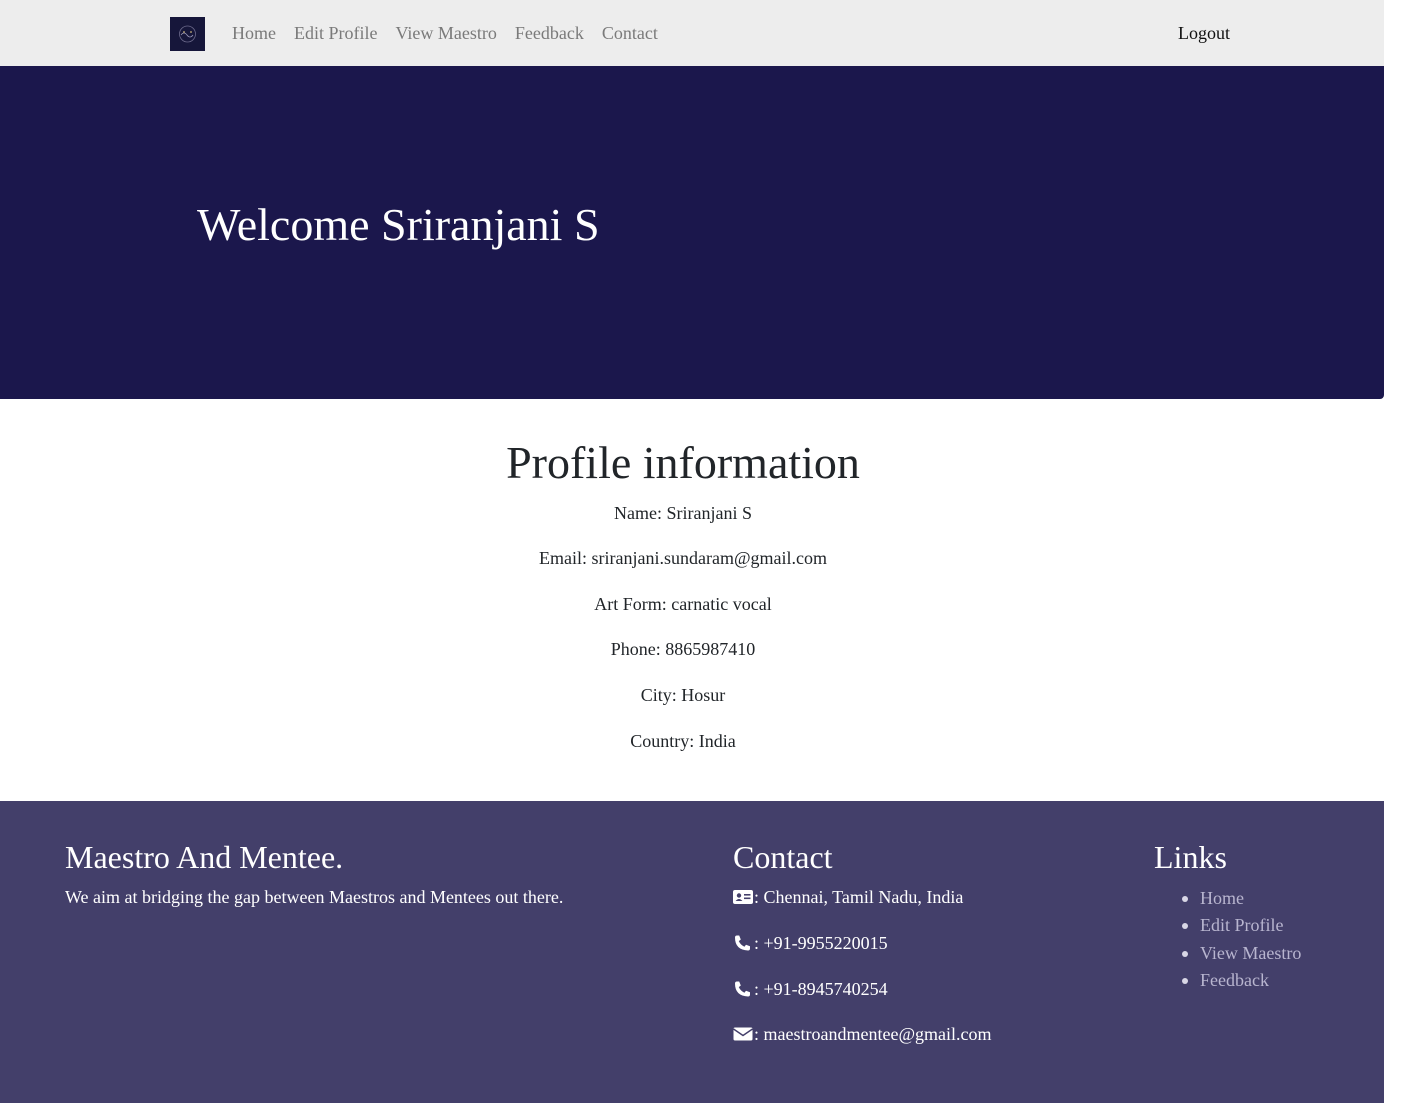 This screenshot has width=1401, height=1103. Describe the element at coordinates (1251, 952) in the screenshot. I see `footer-link-label: View Maestro` at that location.